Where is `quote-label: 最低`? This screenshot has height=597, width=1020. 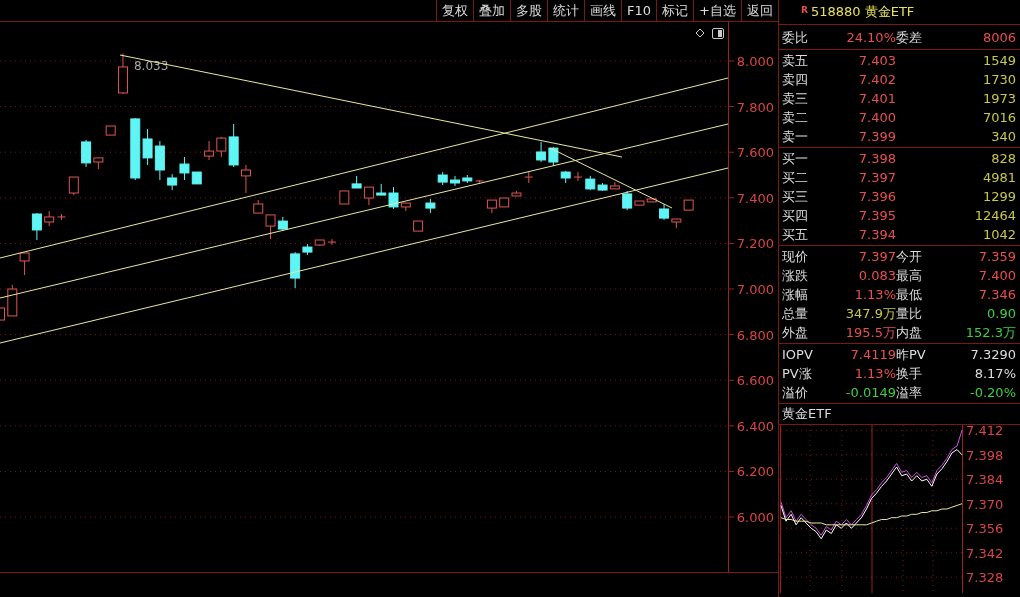 quote-label: 最低 is located at coordinates (909, 295).